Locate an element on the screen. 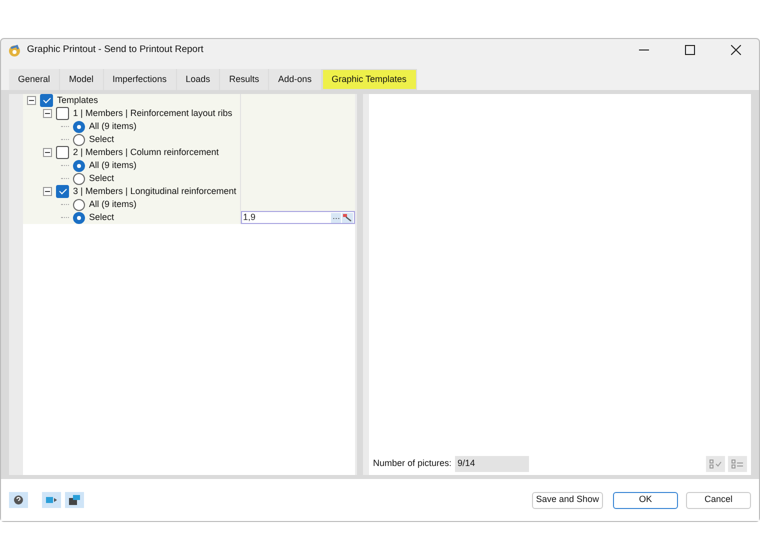 The height and width of the screenshot is (559, 760). tab: Loads is located at coordinates (198, 79).